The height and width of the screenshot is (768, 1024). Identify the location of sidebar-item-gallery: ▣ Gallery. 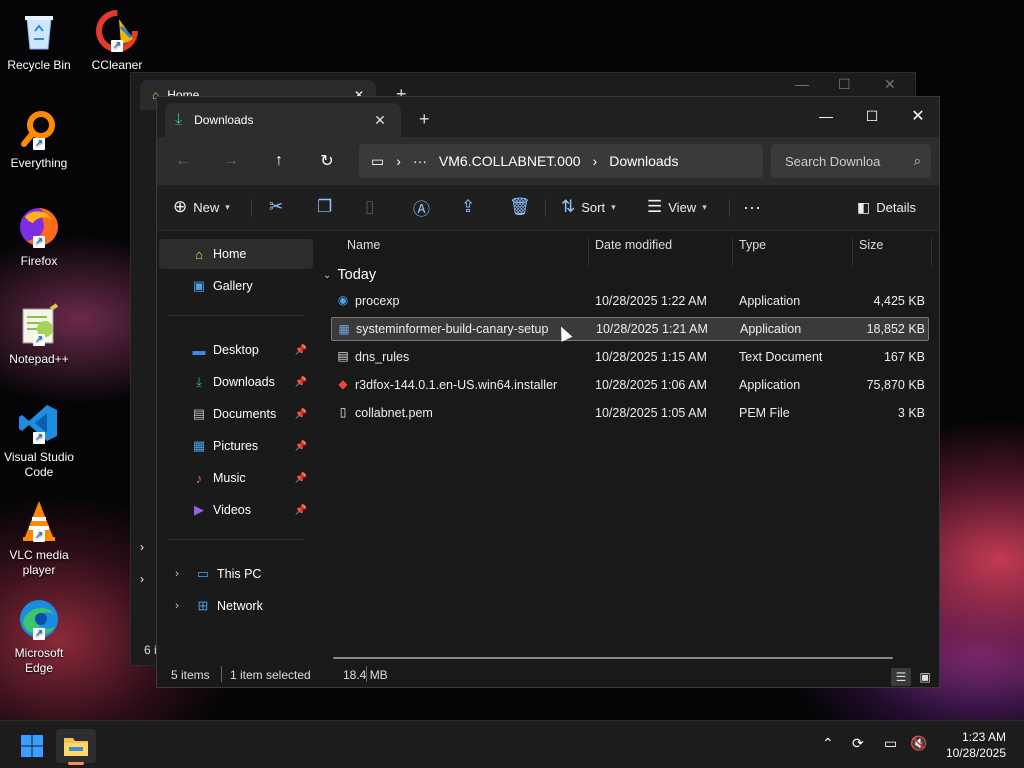
(236, 286).